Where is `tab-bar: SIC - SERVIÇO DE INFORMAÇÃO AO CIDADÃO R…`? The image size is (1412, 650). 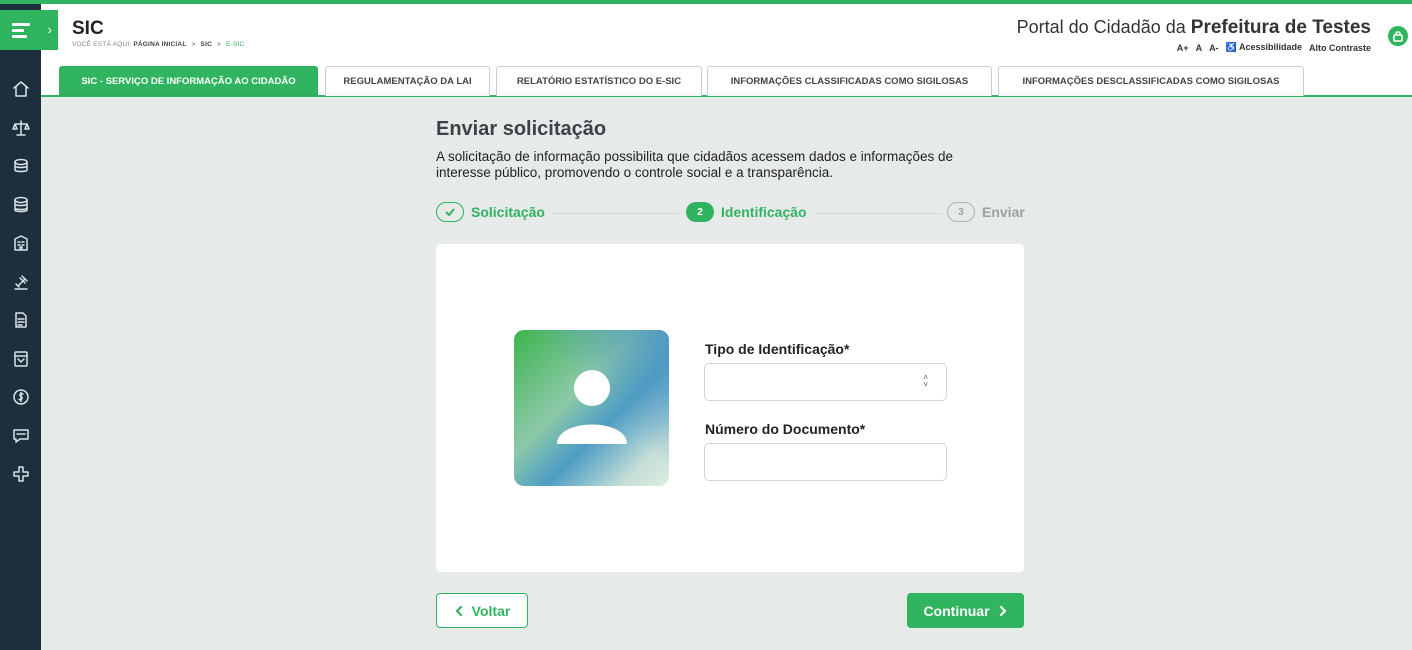
tab-bar: SIC - SERVIÇO DE INFORMAÇÃO AO CIDADÃO R… is located at coordinates (726, 80).